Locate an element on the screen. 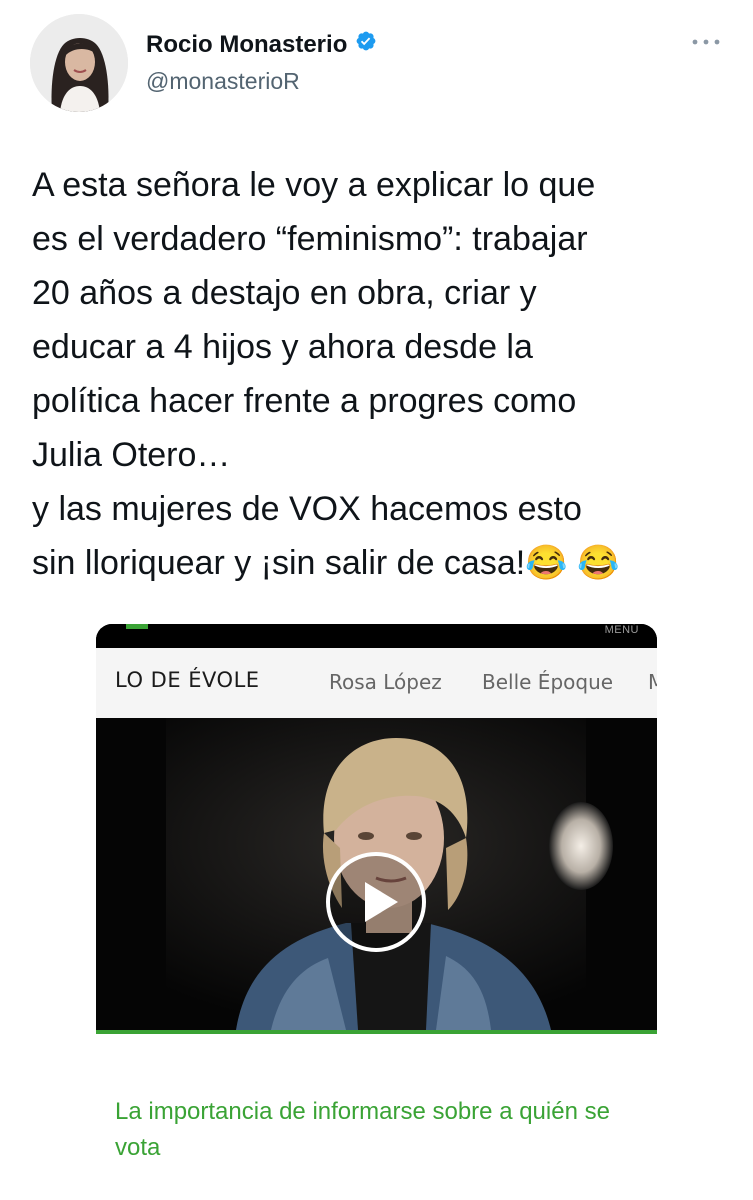  author-handle: @monasterioR is located at coordinates (223, 81).